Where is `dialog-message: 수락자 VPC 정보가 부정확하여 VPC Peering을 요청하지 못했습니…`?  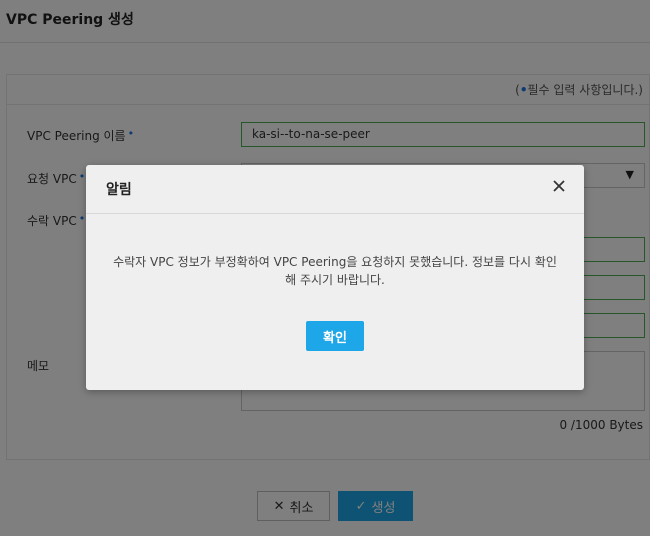
dialog-message: 수락자 VPC 정보가 부정확하여 VPC Peering을 요청하지 못했습니… is located at coordinates (335, 271).